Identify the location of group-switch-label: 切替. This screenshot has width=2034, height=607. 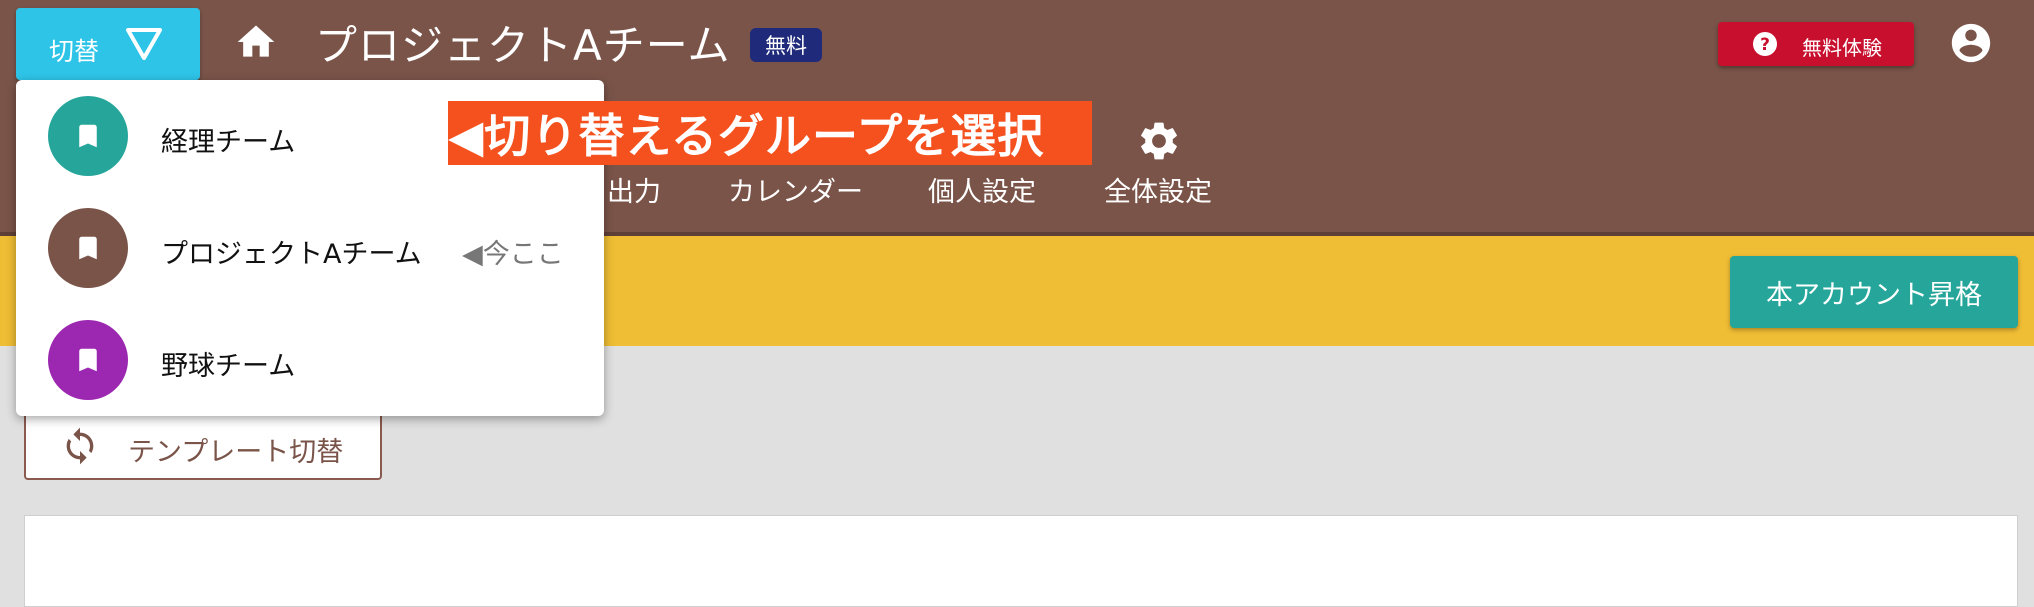
(74, 51).